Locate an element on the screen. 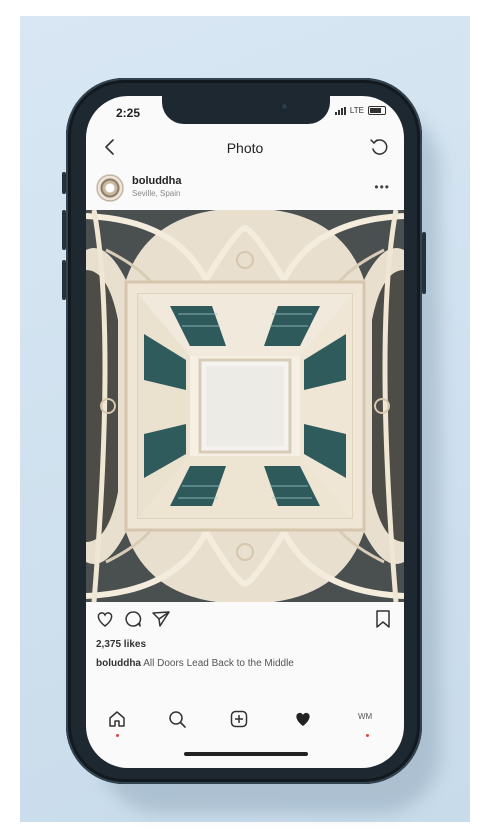 The width and height of the screenshot is (488, 834). post-header: boluddha Seville, Spain ••• is located at coordinates (245, 190).